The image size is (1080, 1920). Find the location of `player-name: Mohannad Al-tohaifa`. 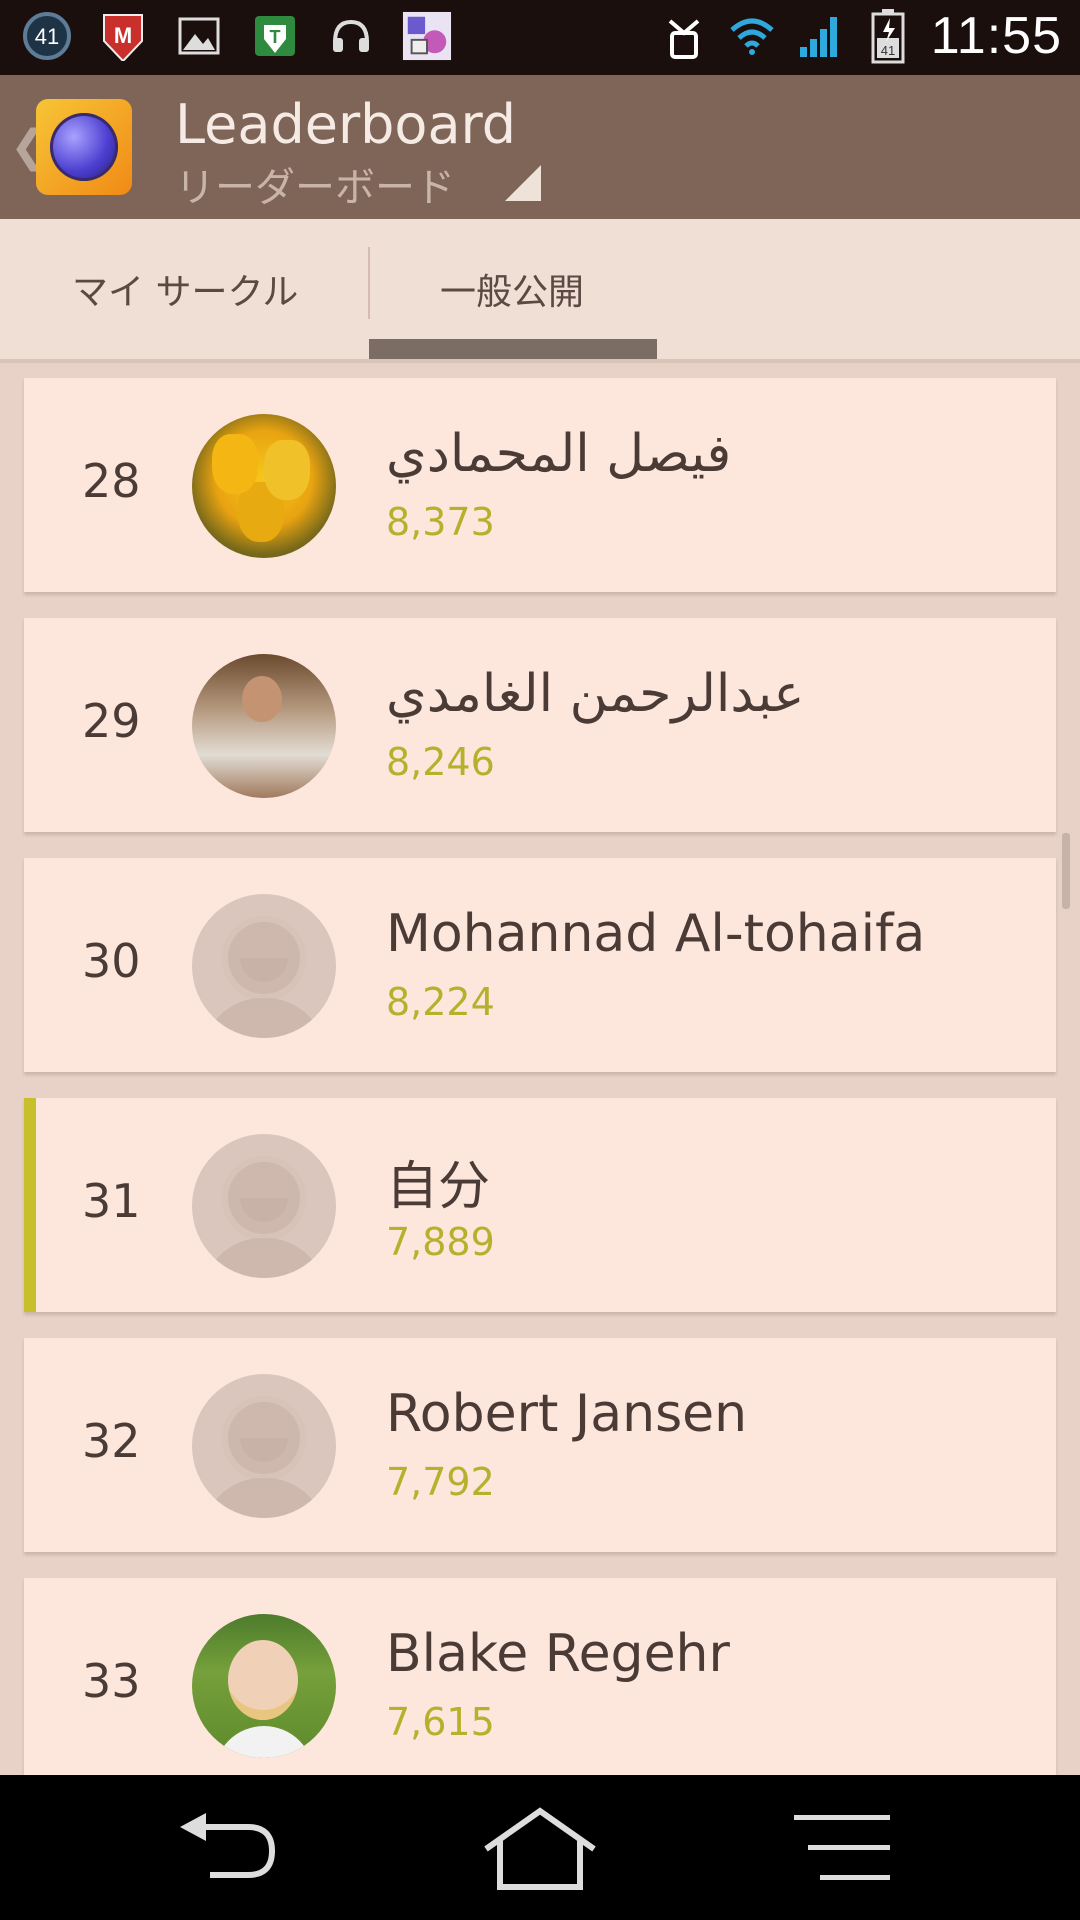

player-name: Mohannad Al-tohaifa is located at coordinates (656, 934).